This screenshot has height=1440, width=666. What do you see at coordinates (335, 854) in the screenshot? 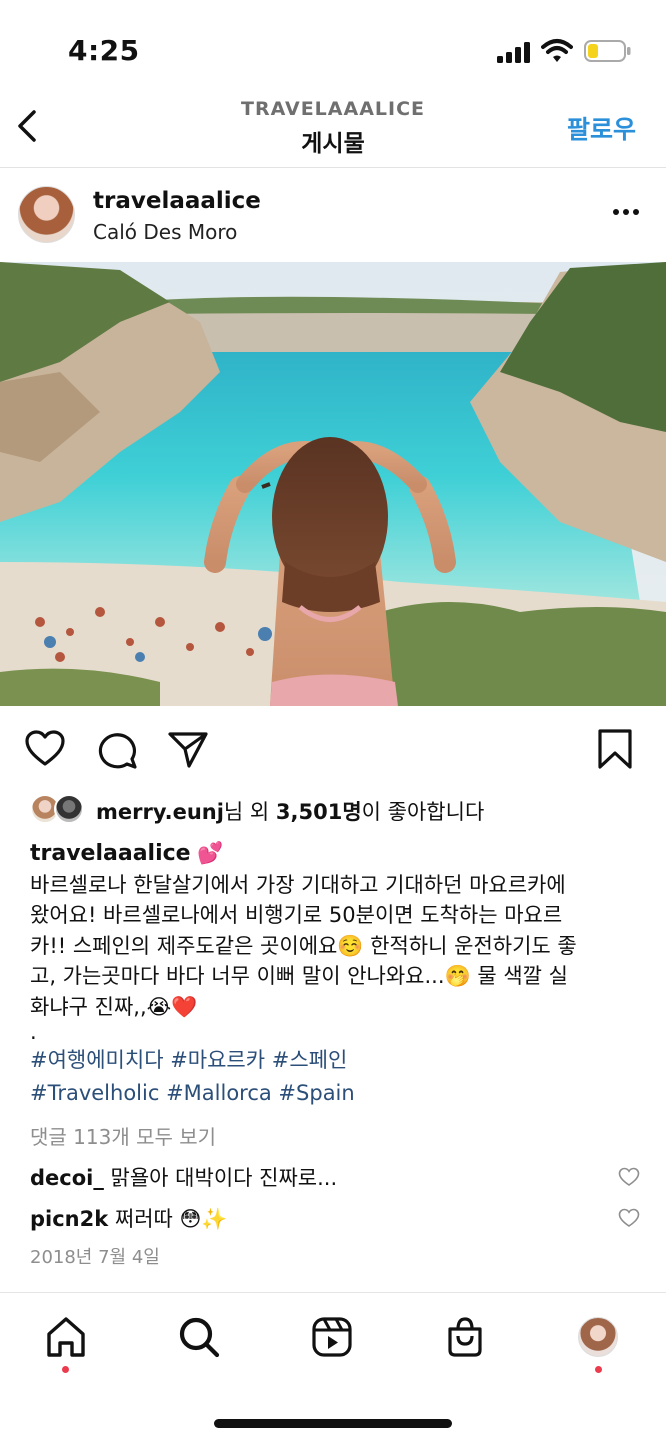
I see `caption-header: travelaaalice 💕` at bounding box center [335, 854].